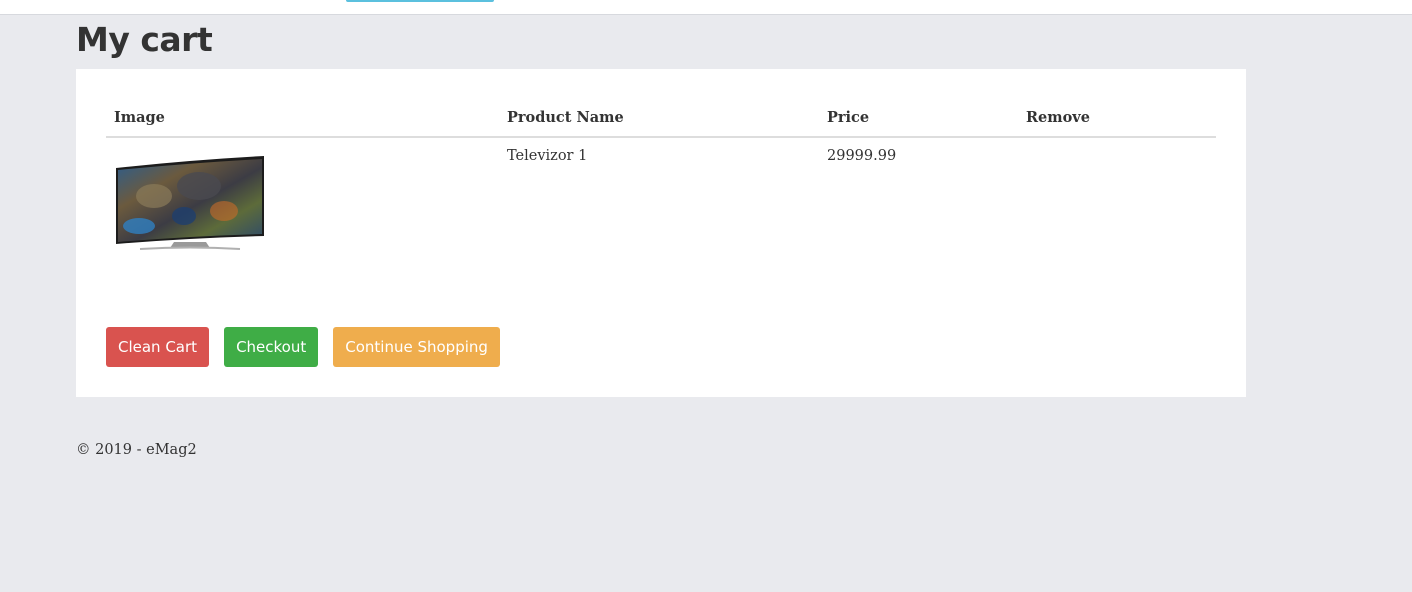 The height and width of the screenshot is (592, 1412). Describe the element at coordinates (420, 1) in the screenshot. I see `navbar-active-tab` at that location.